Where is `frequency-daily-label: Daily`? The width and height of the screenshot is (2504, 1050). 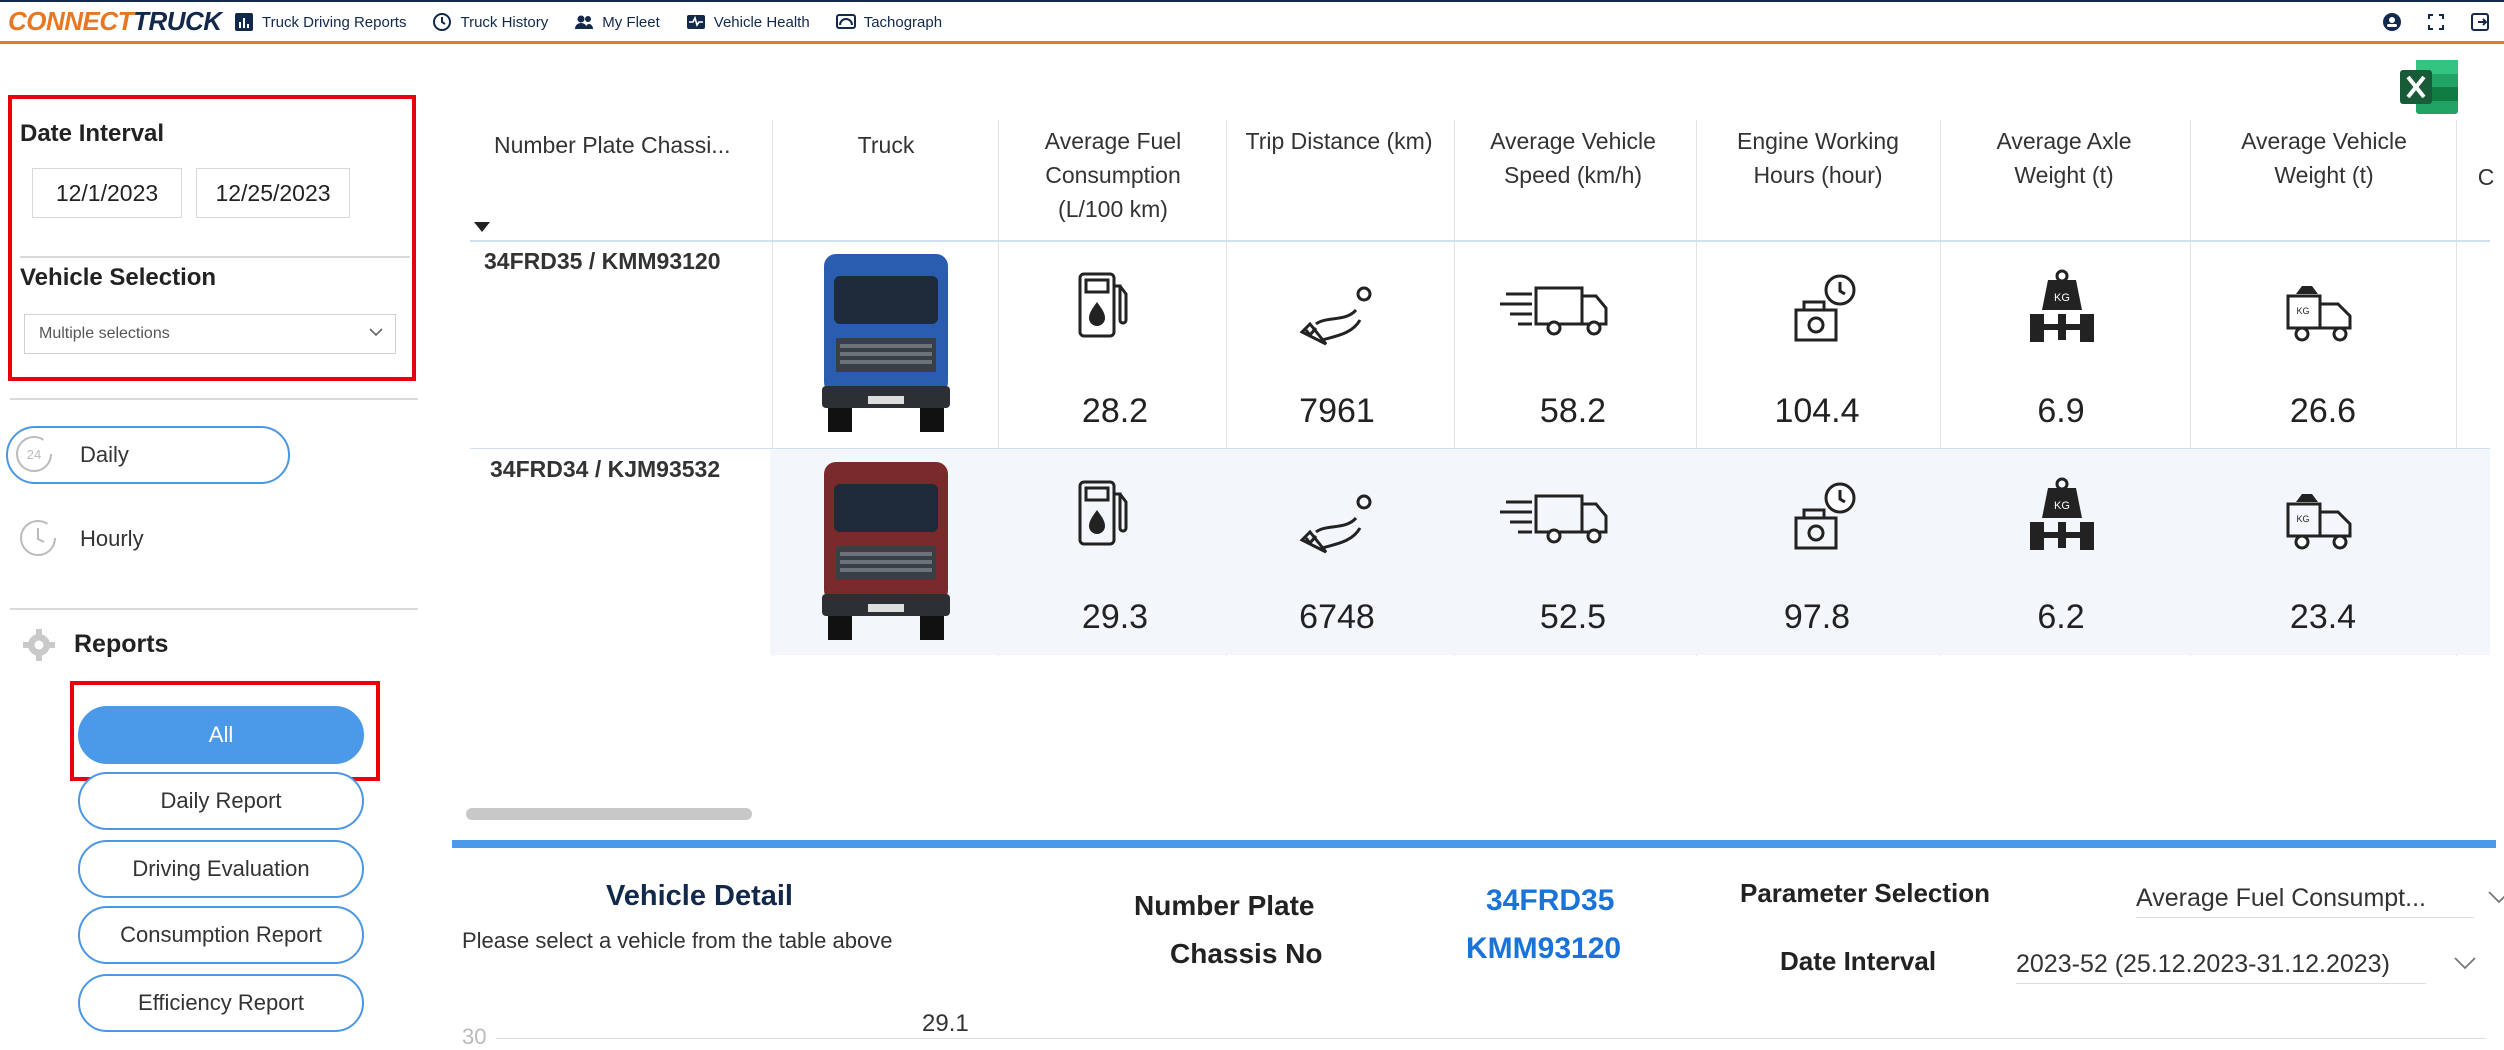 frequency-daily-label: Daily is located at coordinates (104, 454).